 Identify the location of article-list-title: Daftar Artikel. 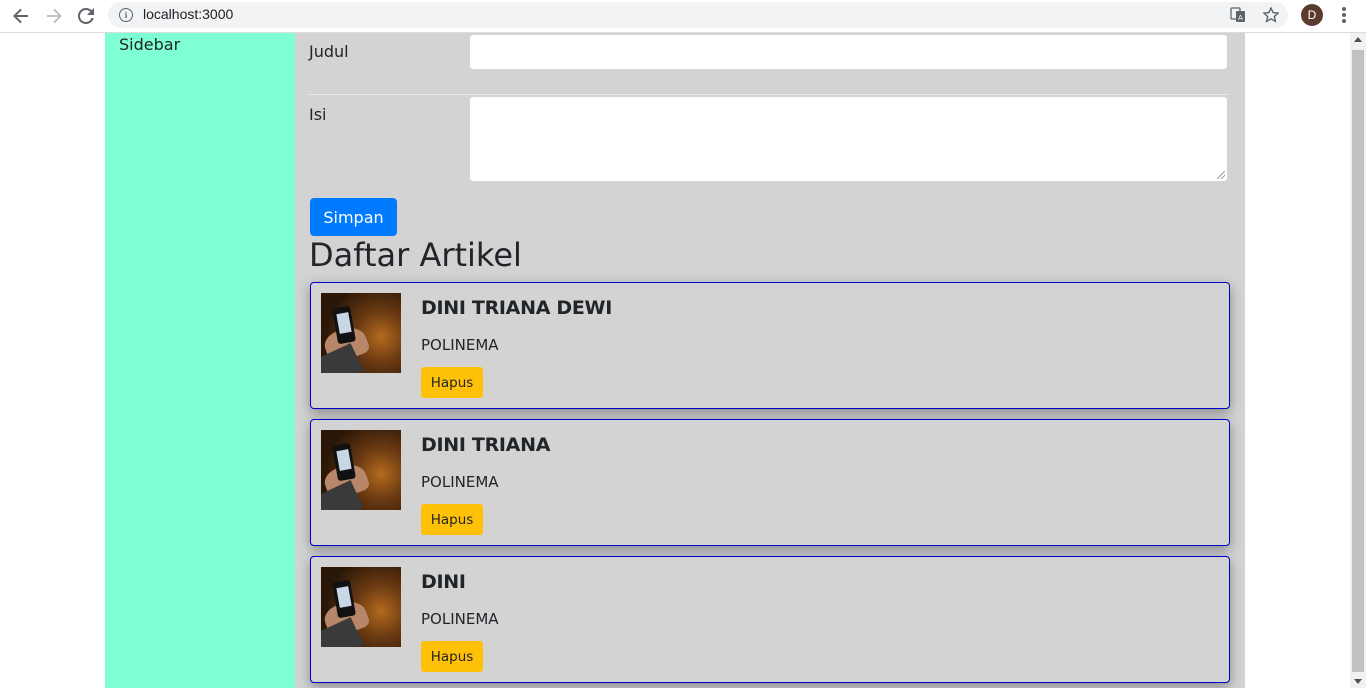
(415, 255).